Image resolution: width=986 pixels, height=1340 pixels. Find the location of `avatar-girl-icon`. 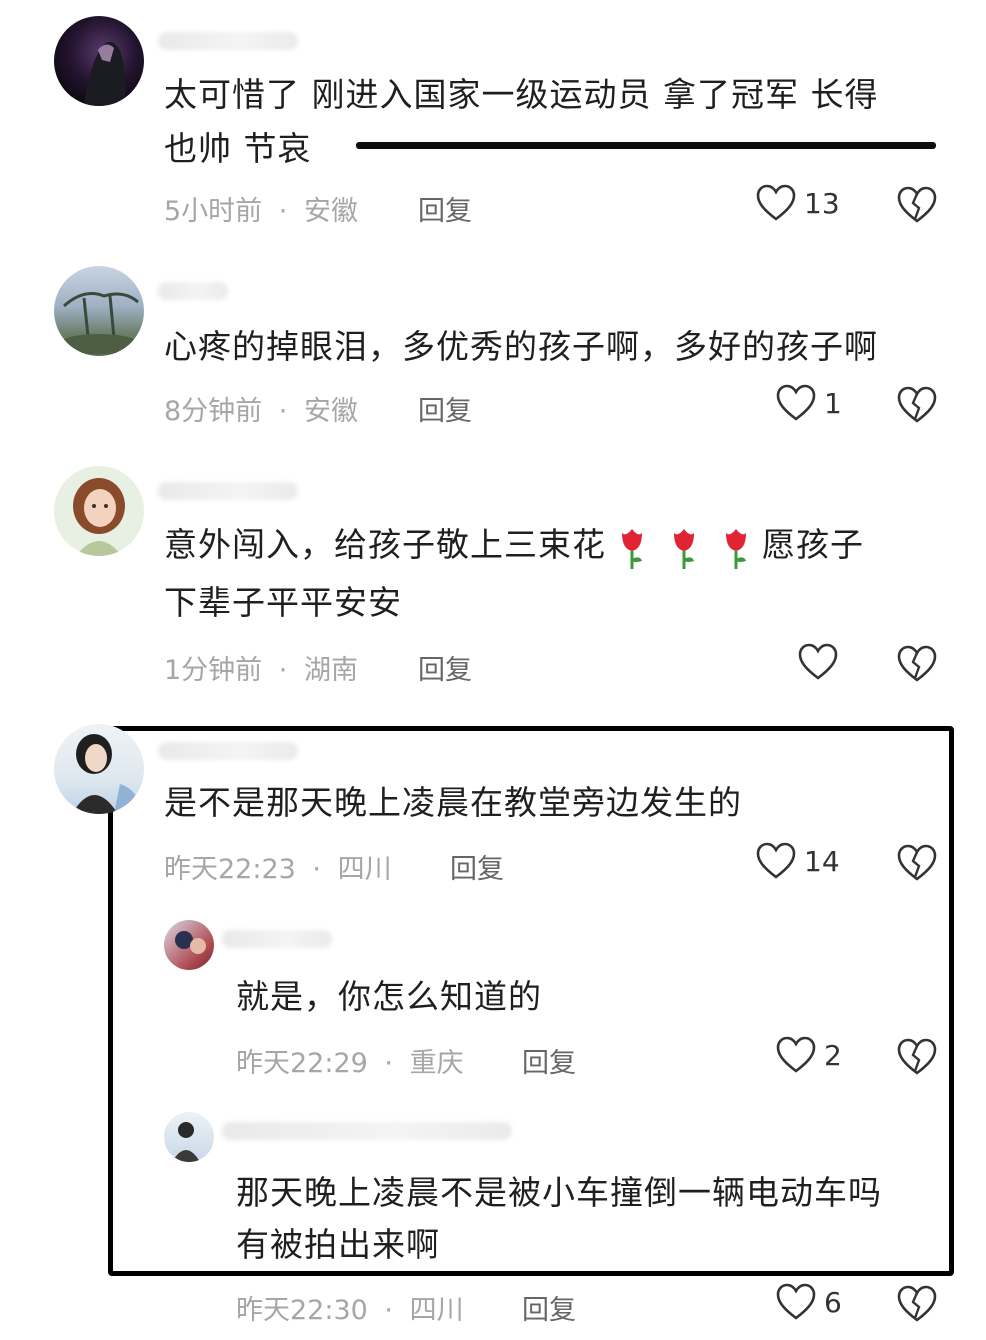

avatar-girl-icon is located at coordinates (99, 517).